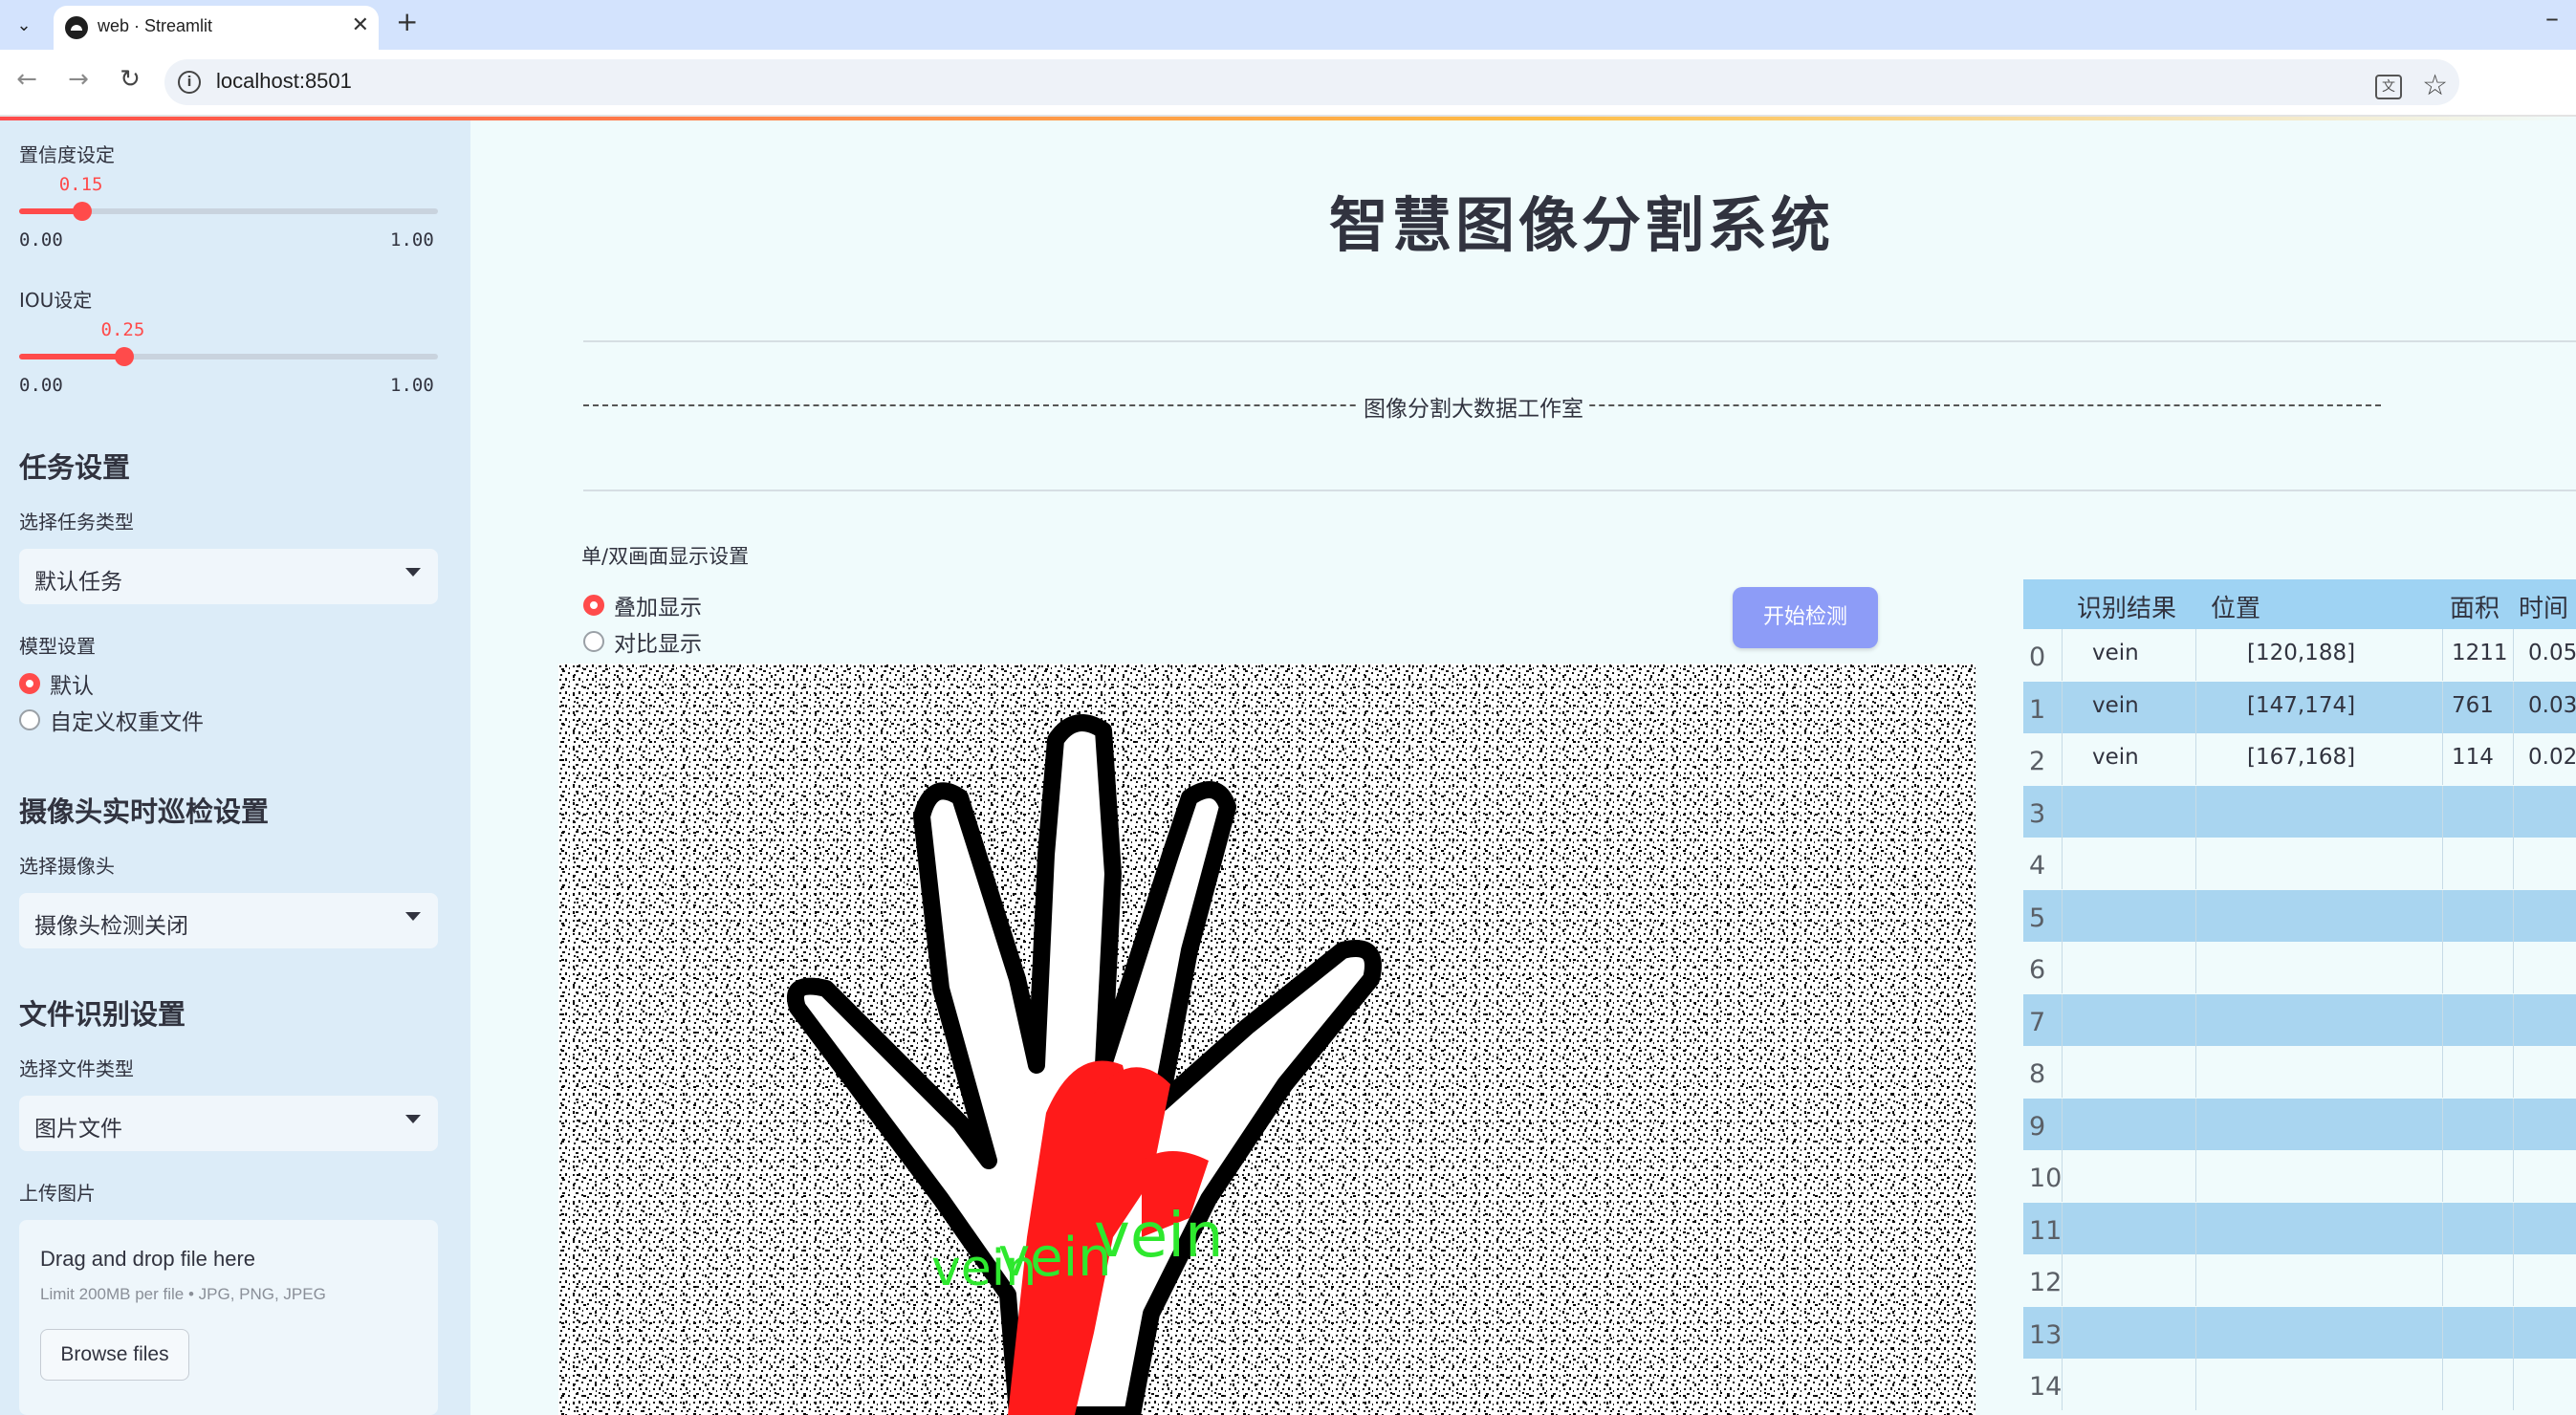  What do you see at coordinates (76, 522) in the screenshot?
I see `task-type-label: 选择任务类型` at bounding box center [76, 522].